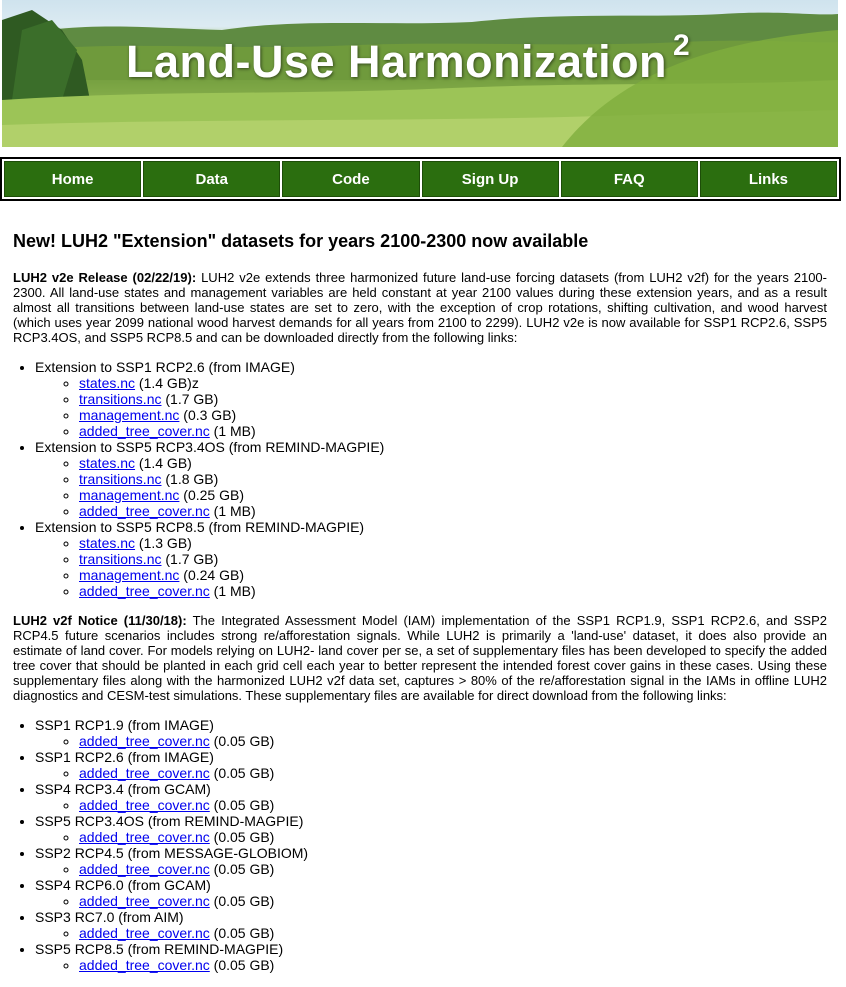 The height and width of the screenshot is (987, 846). Describe the element at coordinates (124, 757) in the screenshot. I see `scenario-title: SSP1 RCP2.6 (from IMAGE)` at that location.